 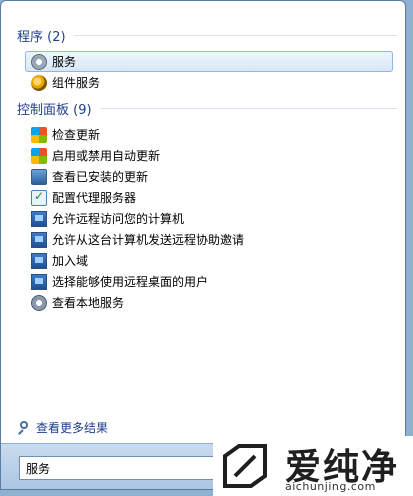 What do you see at coordinates (313, 466) in the screenshot?
I see `watermark: 爱纯净 aichunjing.com` at bounding box center [313, 466].